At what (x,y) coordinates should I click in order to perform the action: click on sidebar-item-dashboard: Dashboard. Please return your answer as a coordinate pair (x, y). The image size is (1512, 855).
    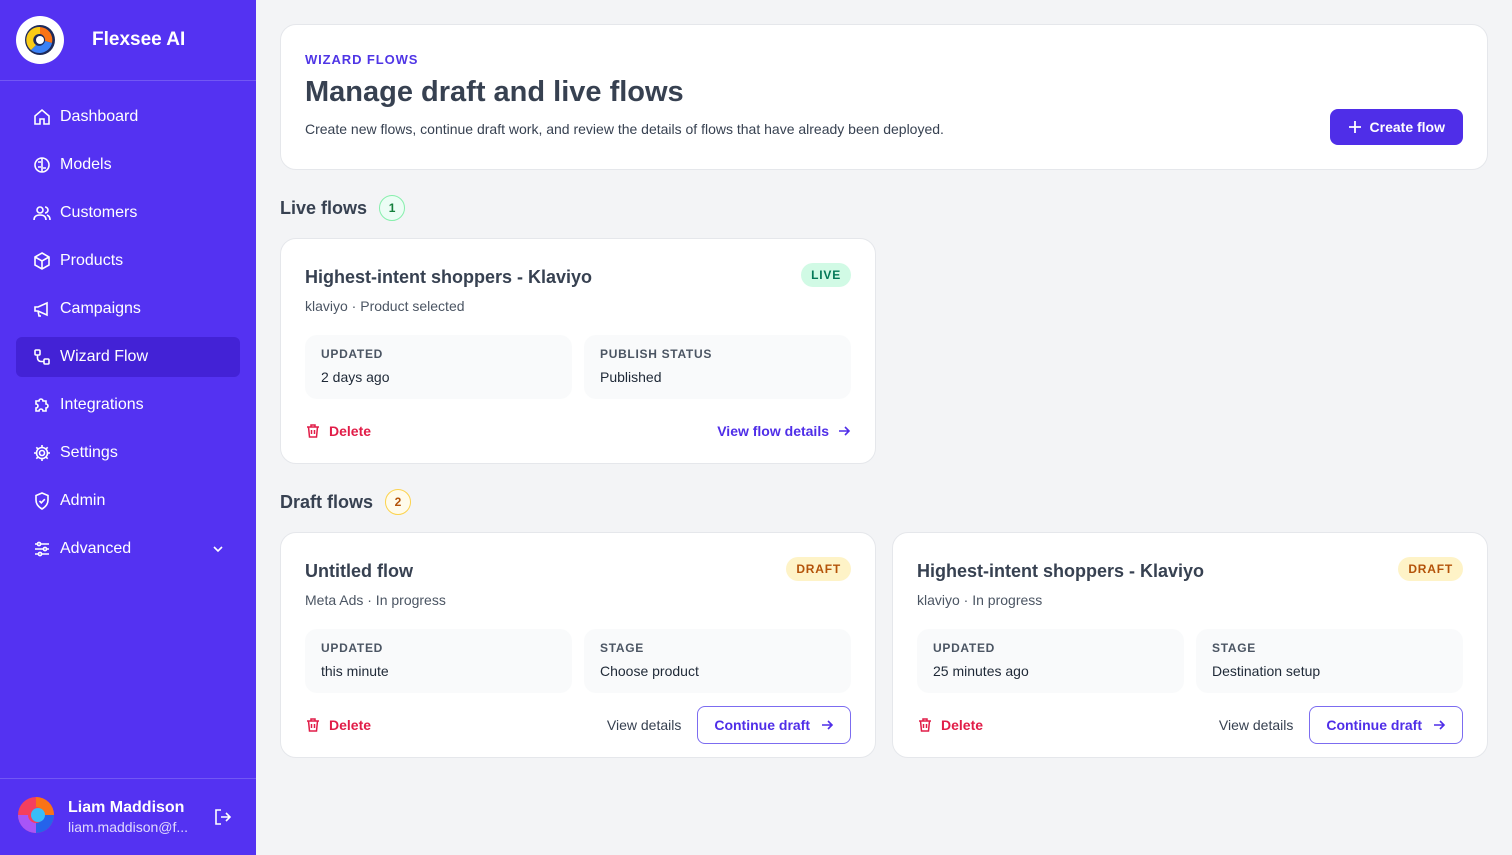
    Looking at the image, I should click on (128, 117).